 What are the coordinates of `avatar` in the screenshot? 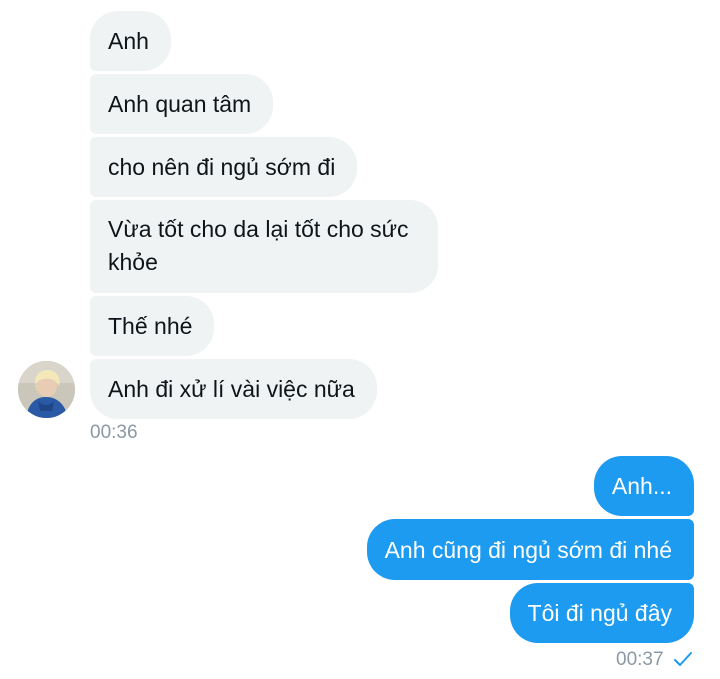 It's located at (46, 389).